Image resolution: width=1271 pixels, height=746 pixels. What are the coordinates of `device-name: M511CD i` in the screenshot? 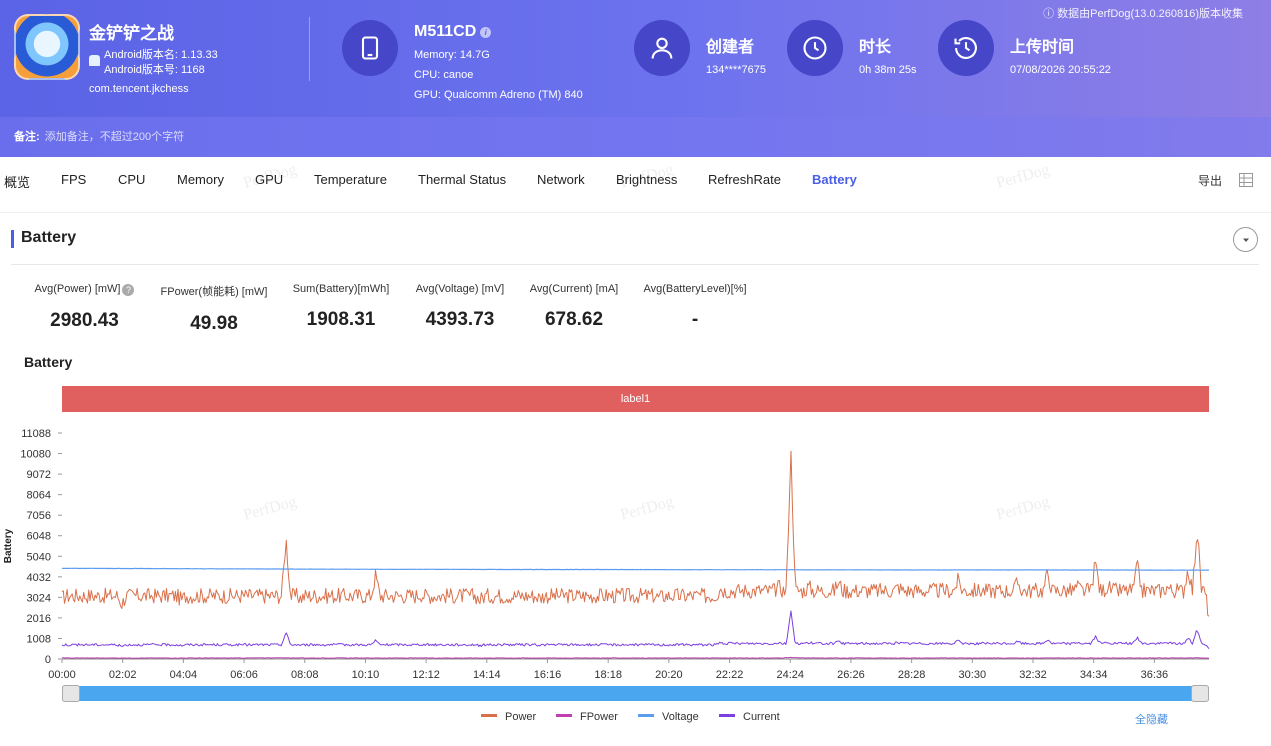 It's located at (453, 32).